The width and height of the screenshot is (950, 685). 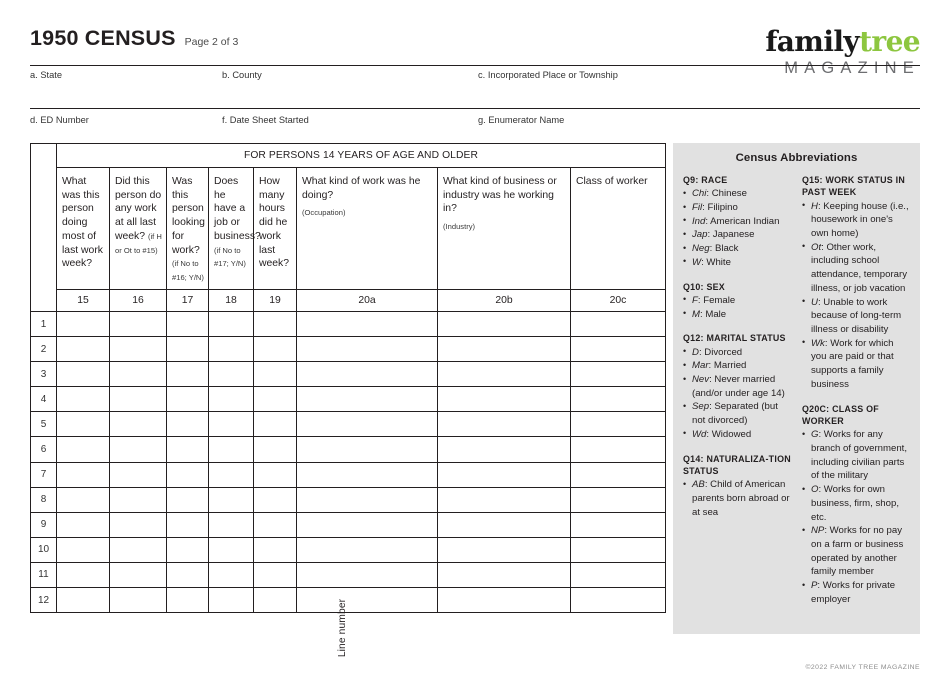 What do you see at coordinates (548, 75) in the screenshot?
I see `field-label-incorporated-place: c. Incorporated Place or Township` at bounding box center [548, 75].